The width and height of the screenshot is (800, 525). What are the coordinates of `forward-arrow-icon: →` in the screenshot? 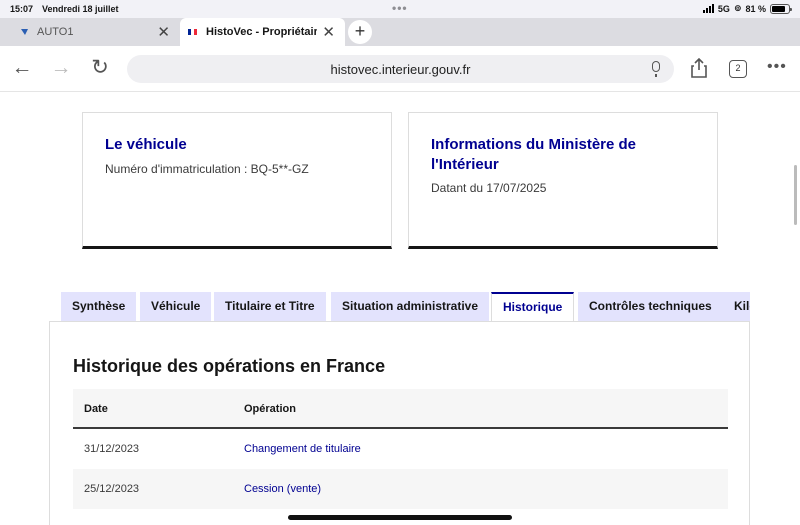 It's located at (61, 68).